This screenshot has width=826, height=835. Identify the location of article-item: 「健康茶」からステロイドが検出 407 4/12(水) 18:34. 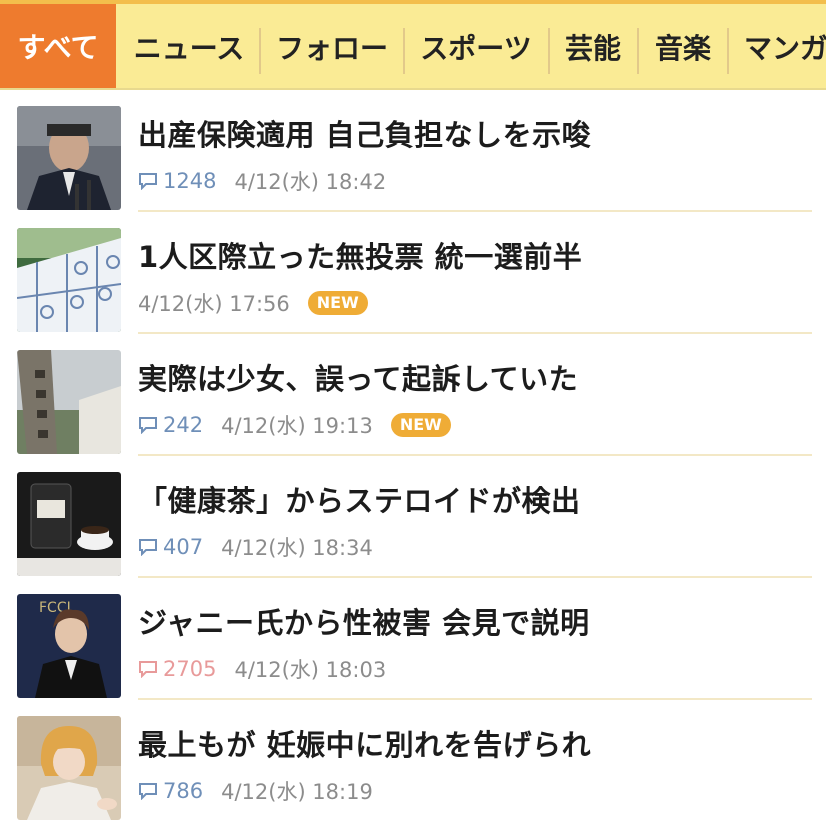
(413, 517).